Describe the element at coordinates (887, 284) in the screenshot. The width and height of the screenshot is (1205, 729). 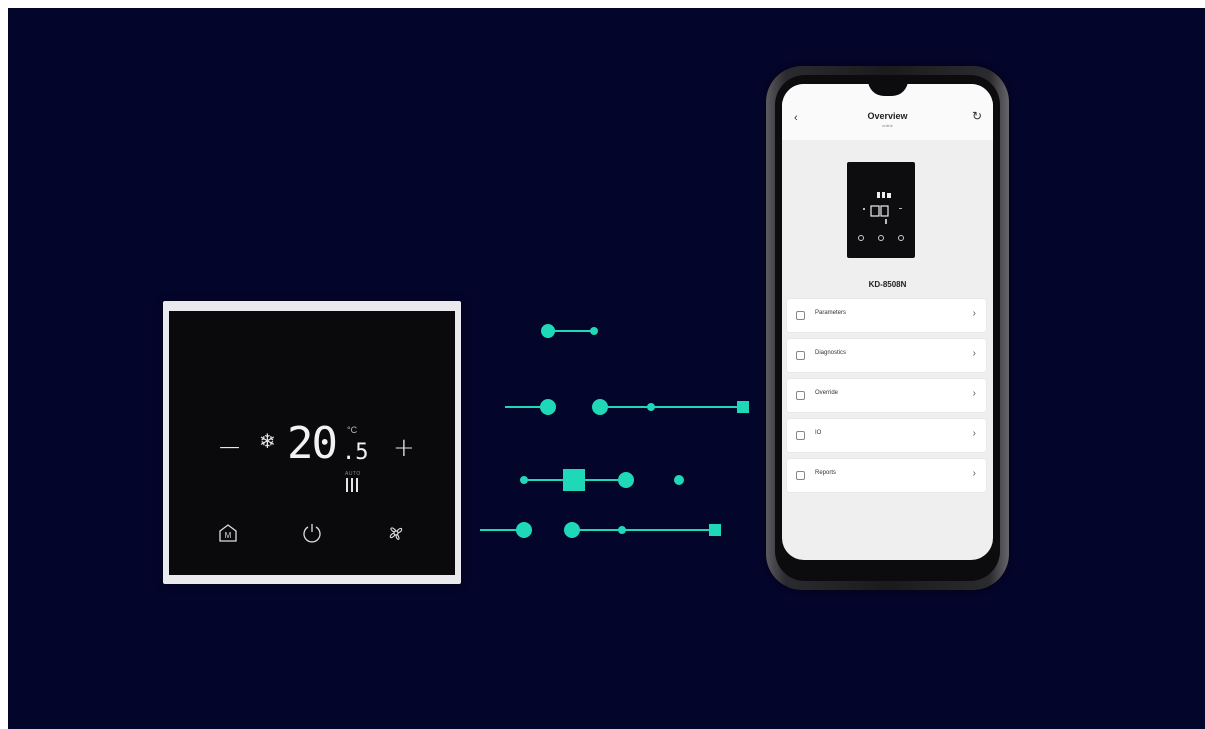
I see `device-model: KD-8508N` at that location.